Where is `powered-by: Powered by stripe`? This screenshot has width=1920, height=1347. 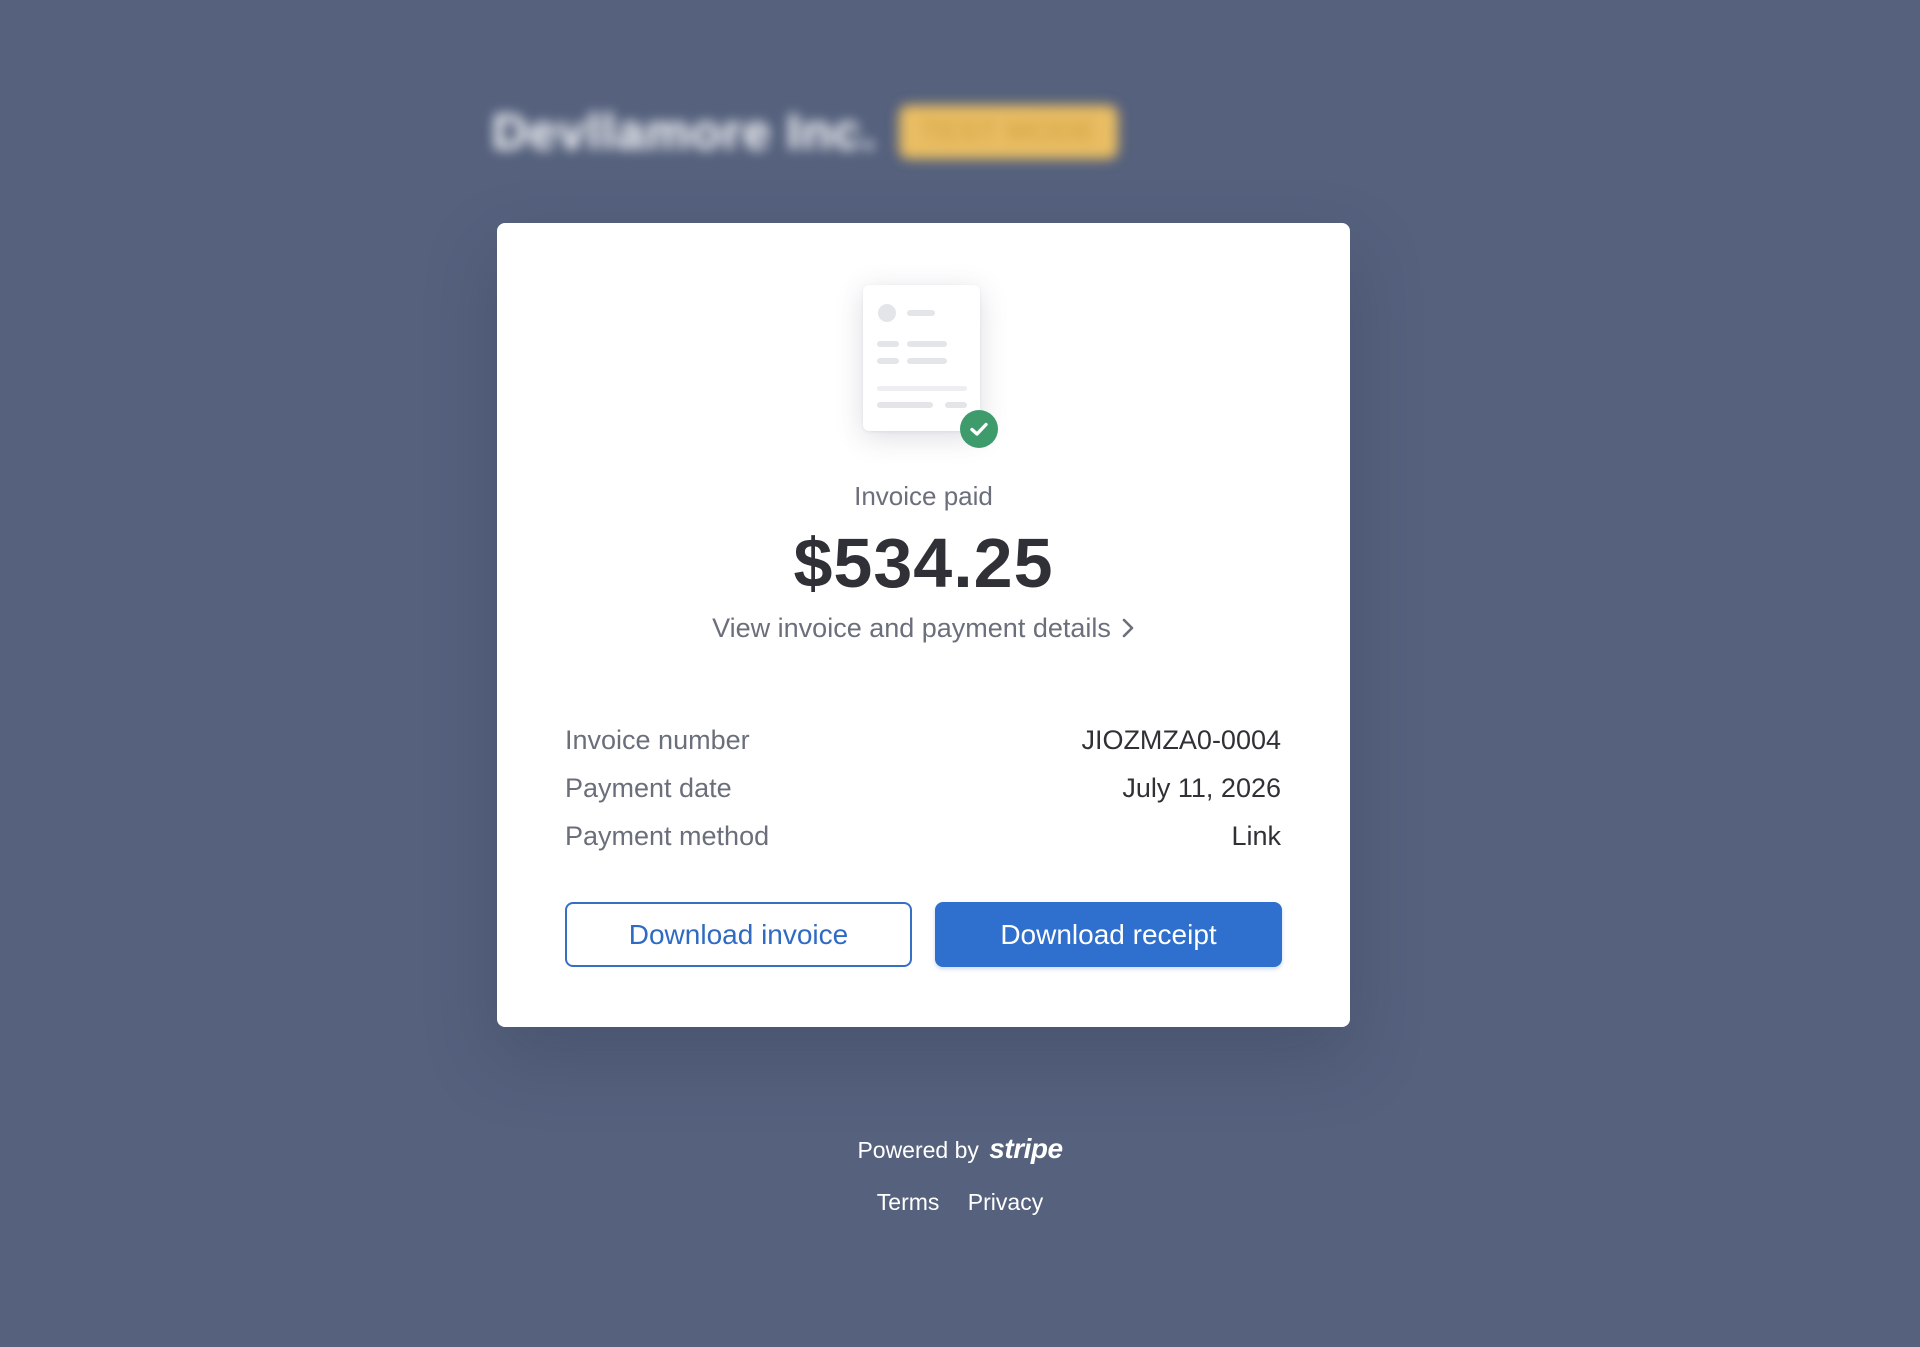 powered-by: Powered by stripe is located at coordinates (960, 1149).